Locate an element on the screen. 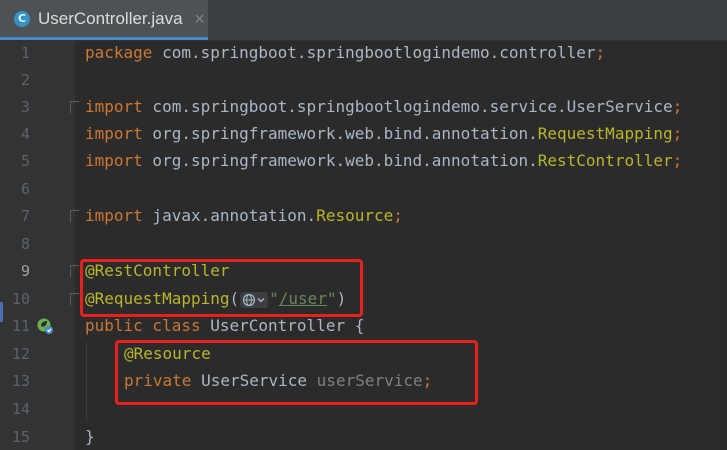 Image resolution: width=727 pixels, height=450 pixels. code-line-7: import javax.annotation.Resource; is located at coordinates (244, 216).